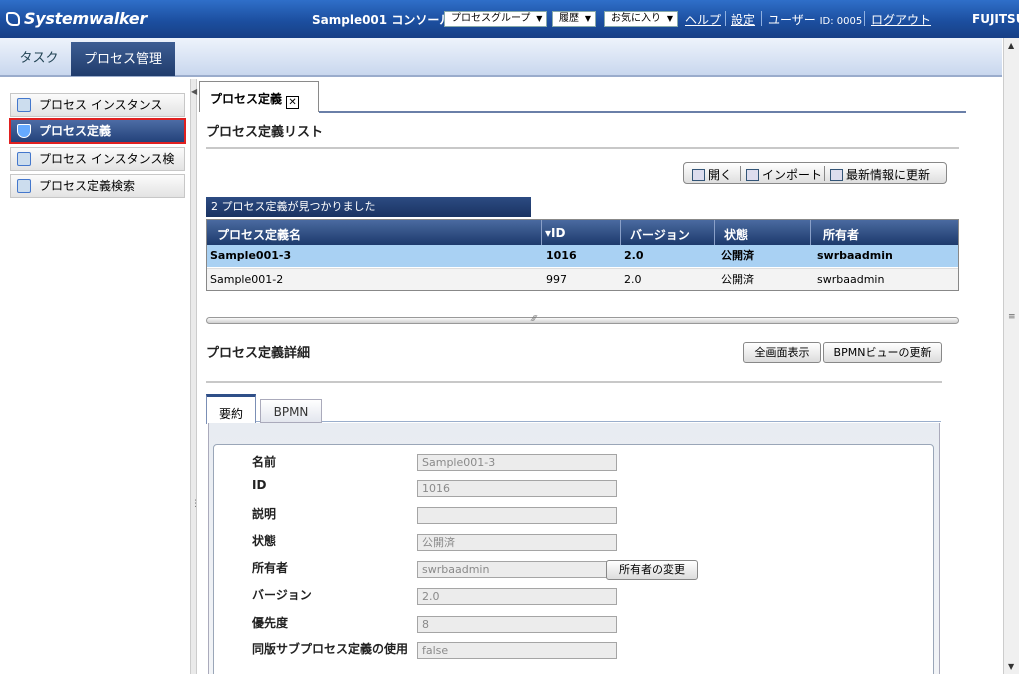 Image resolution: width=1019 pixels, height=674 pixels. Describe the element at coordinates (517, 596) in the screenshot. I see `version-field: 2.0` at that location.